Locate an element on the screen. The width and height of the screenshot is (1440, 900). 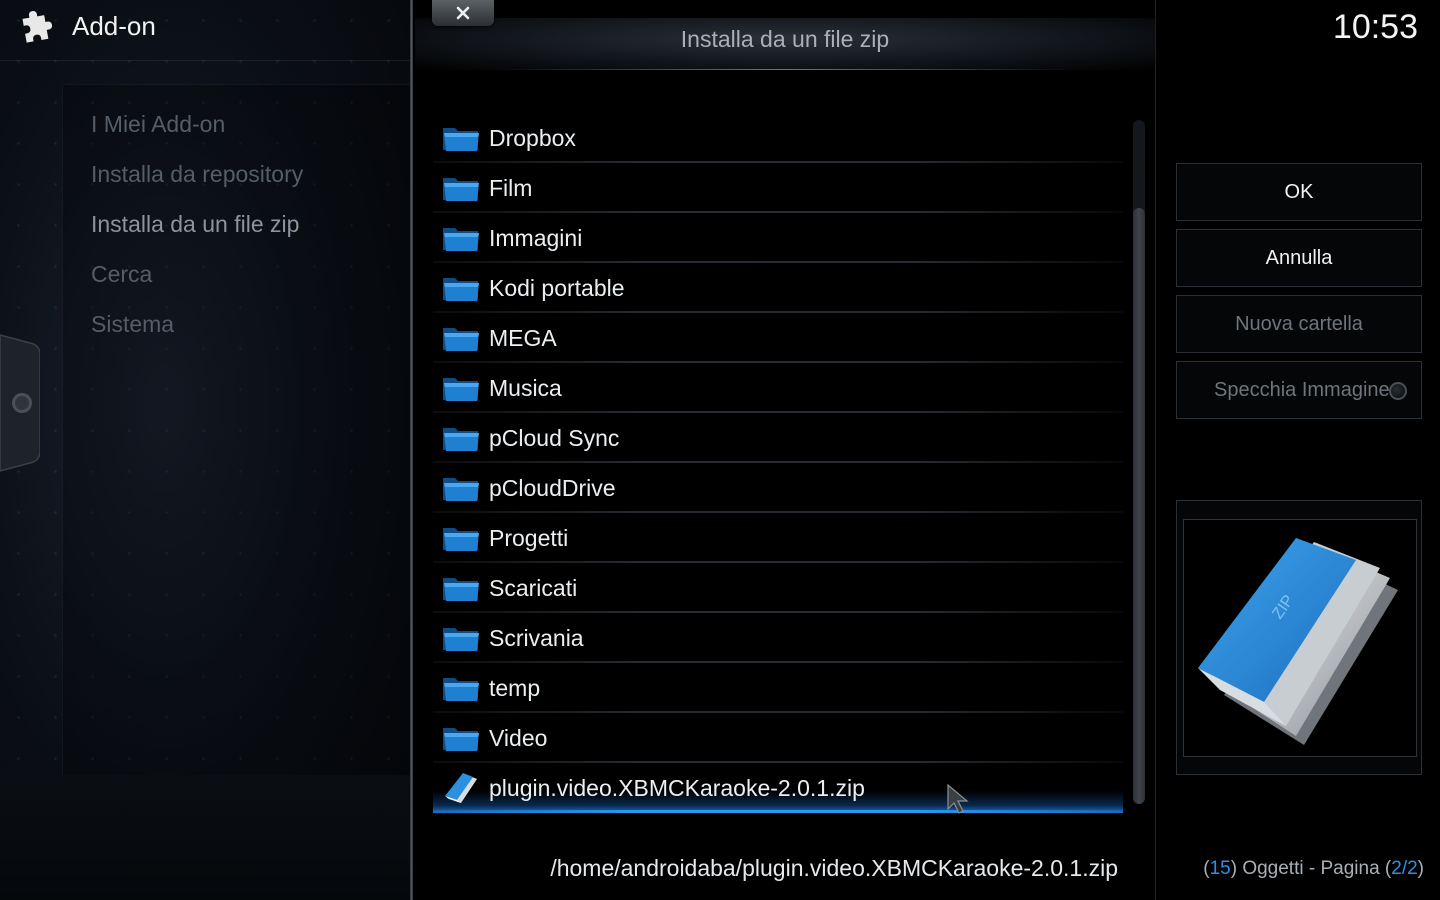
menu-item-system: Sistema is located at coordinates (132, 324).